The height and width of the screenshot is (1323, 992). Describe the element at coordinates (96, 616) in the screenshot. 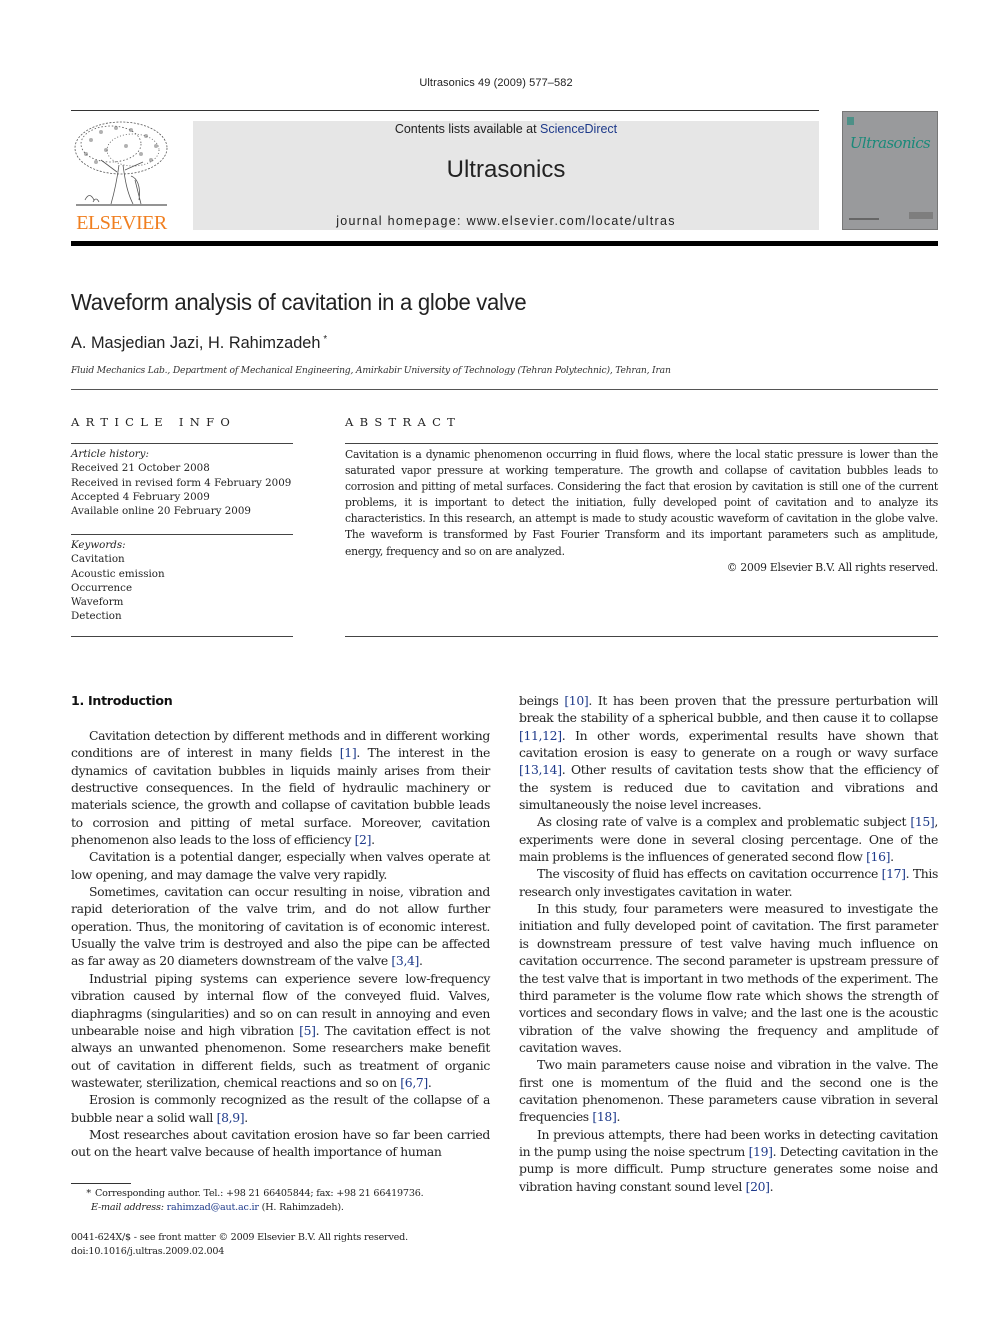

I see `keyword-item: Detection` at that location.